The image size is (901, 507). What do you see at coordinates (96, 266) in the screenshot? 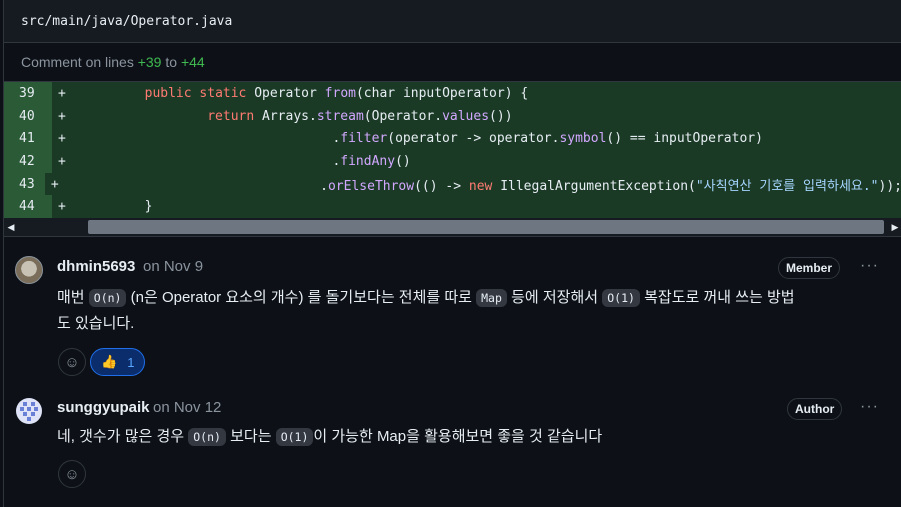
I see `comment-author: dhmin5693` at bounding box center [96, 266].